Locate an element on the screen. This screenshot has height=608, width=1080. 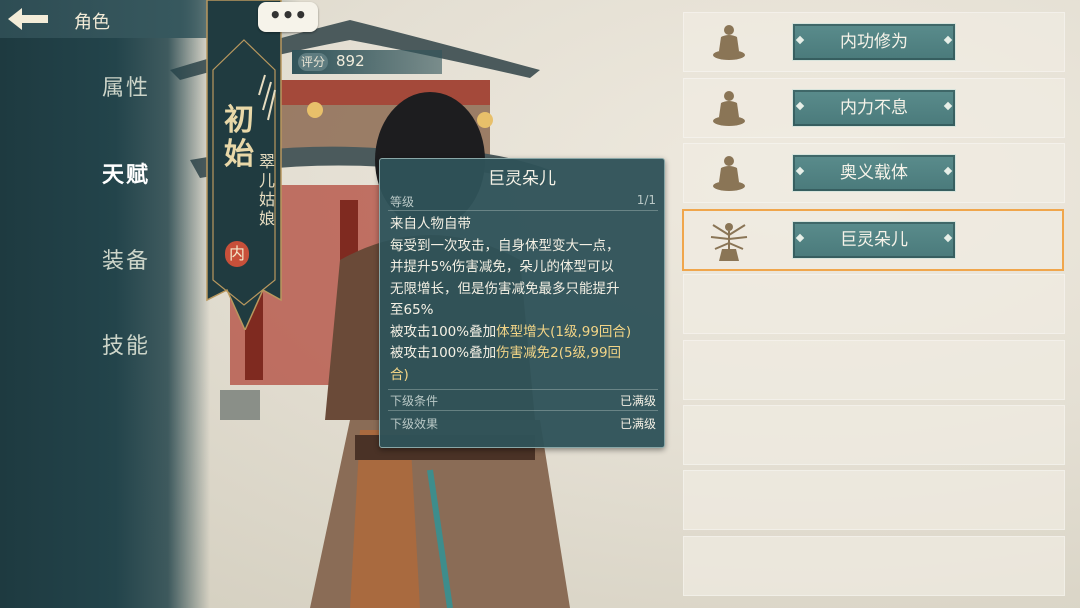
chat-button: ••• is located at coordinates (288, 17).